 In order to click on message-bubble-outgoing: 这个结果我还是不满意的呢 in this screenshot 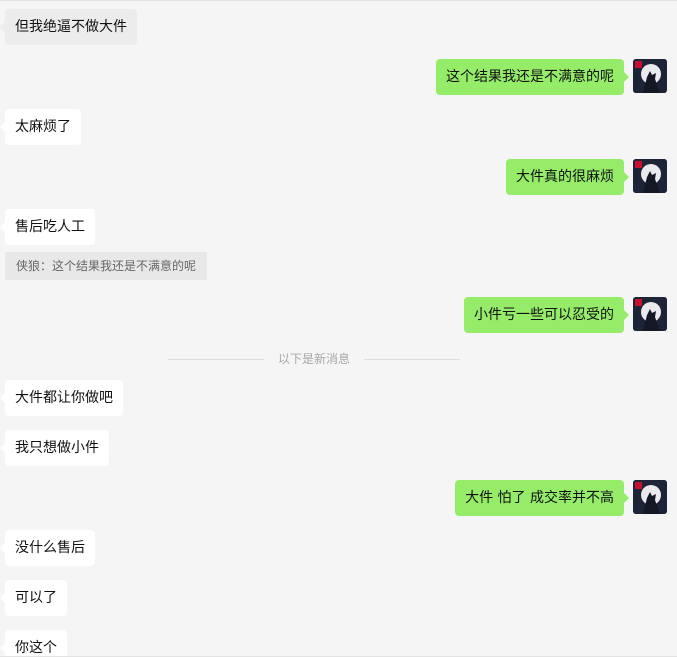, I will do `click(532, 77)`.